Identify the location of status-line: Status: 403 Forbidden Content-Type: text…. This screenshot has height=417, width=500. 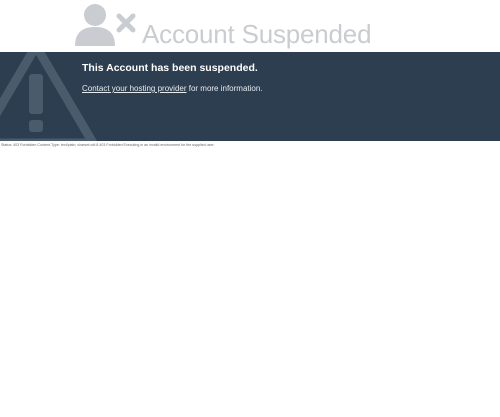
(108, 145).